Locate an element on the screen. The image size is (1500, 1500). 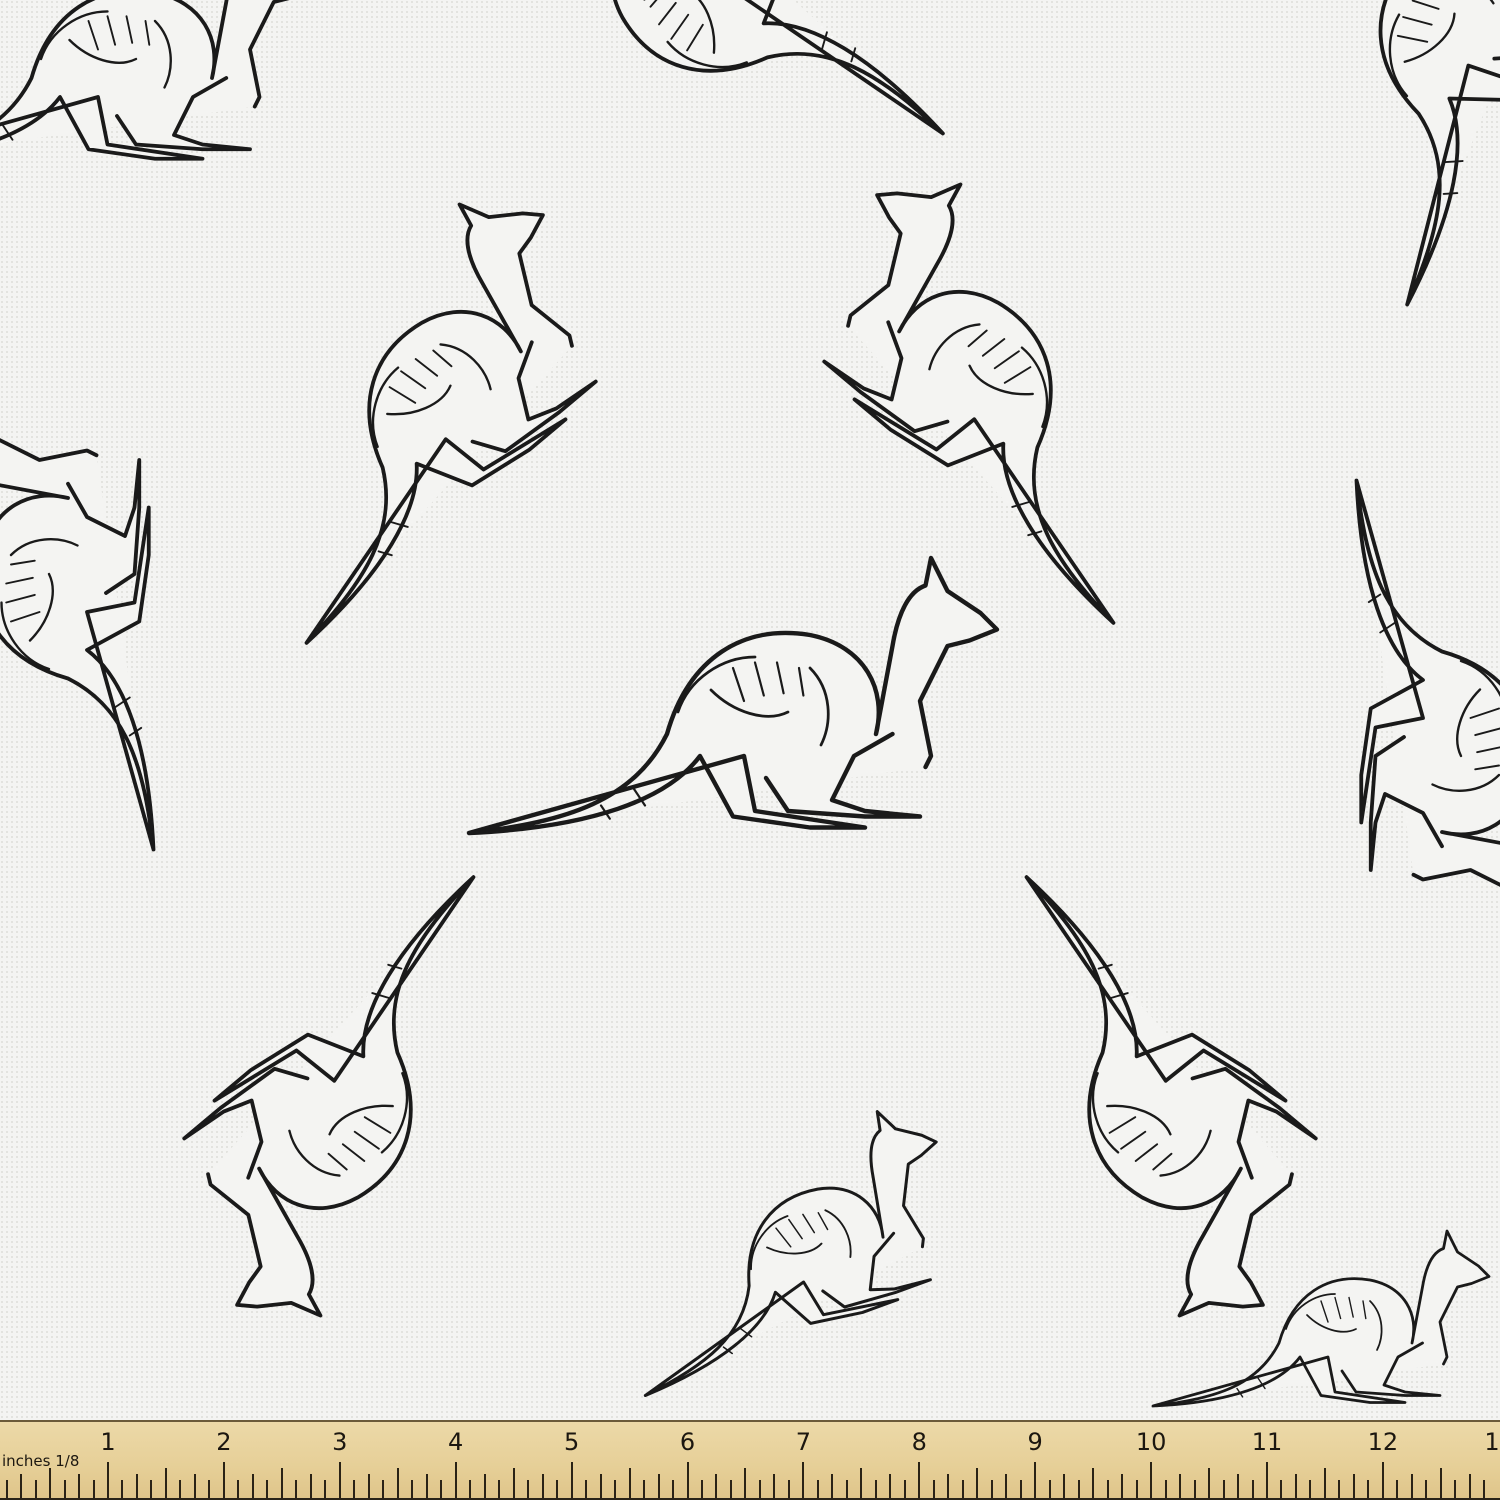
measuring-ruler: inches 1/8 1 2 3 4 5 6 7 8 9 10 11 12 1 is located at coordinates (750, 1460).